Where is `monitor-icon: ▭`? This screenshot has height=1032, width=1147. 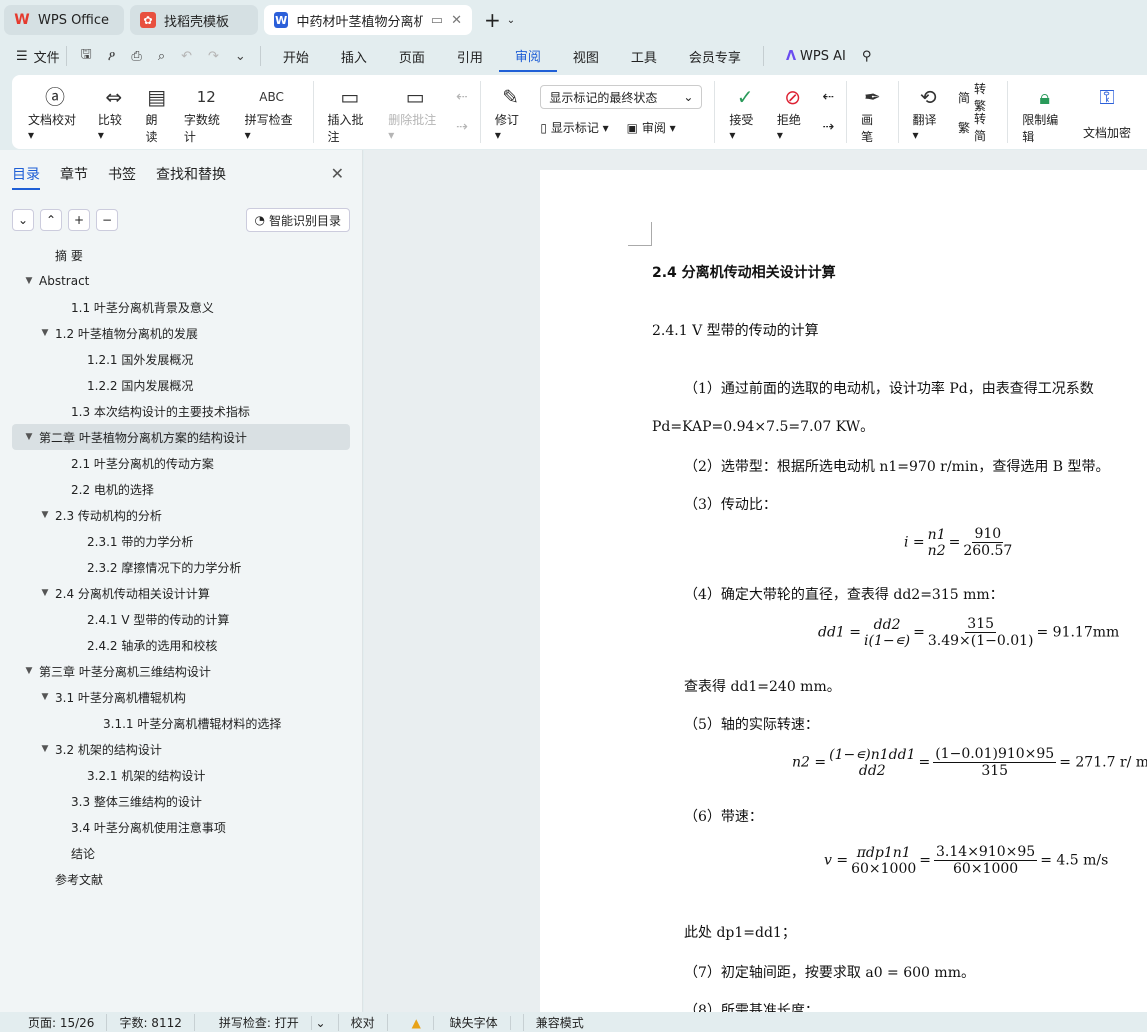
monitor-icon: ▭ is located at coordinates (437, 20).